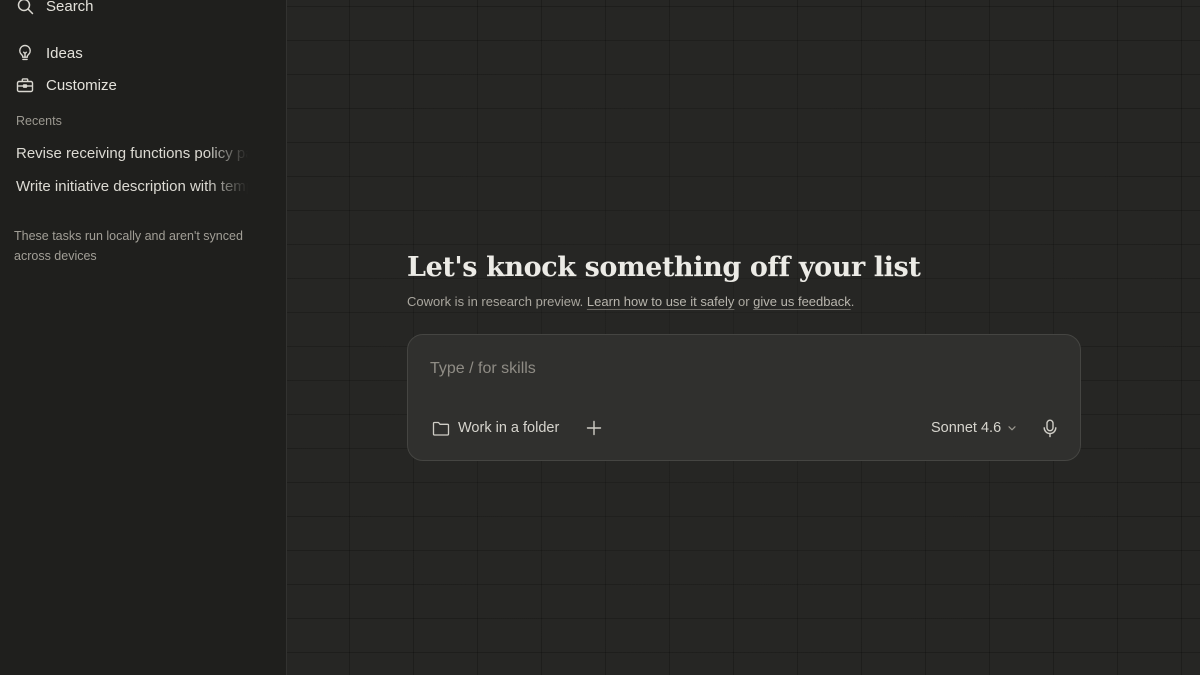 The width and height of the screenshot is (1200, 675). I want to click on recent-task-item: Revise receiving functions policy page, so click(132, 153).